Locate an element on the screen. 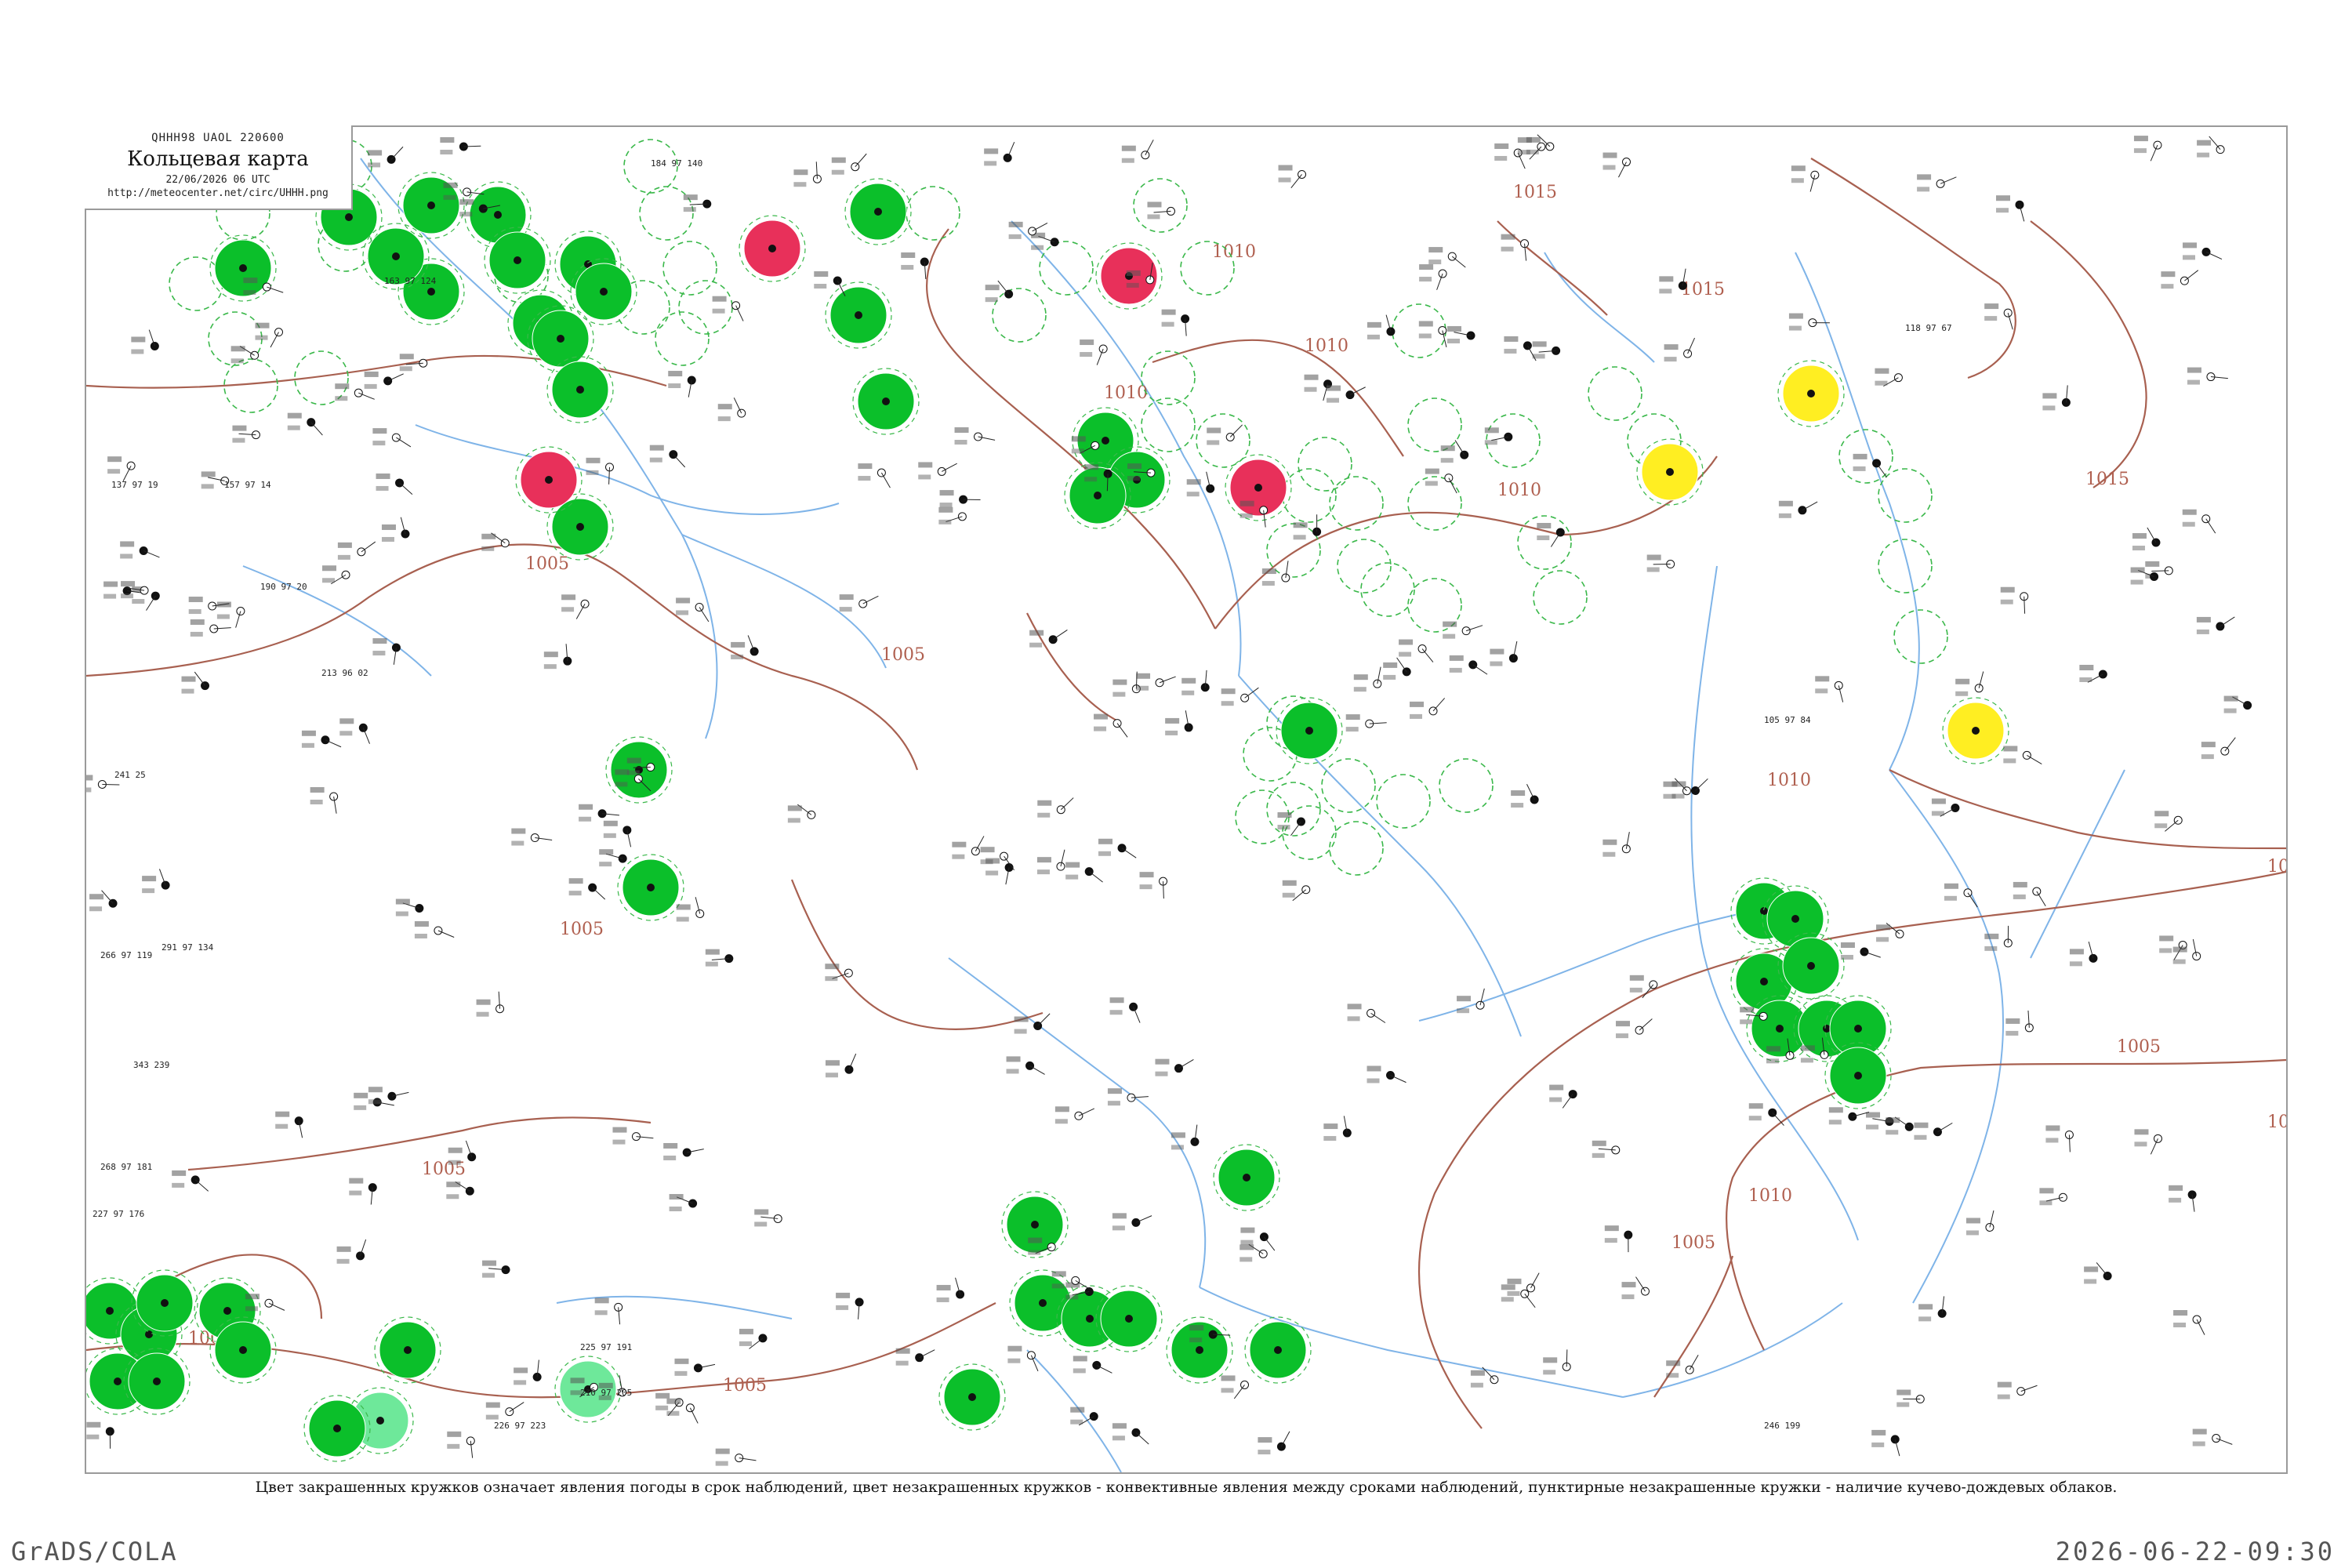  station-value: 227 97 176 is located at coordinates (118, 1214).